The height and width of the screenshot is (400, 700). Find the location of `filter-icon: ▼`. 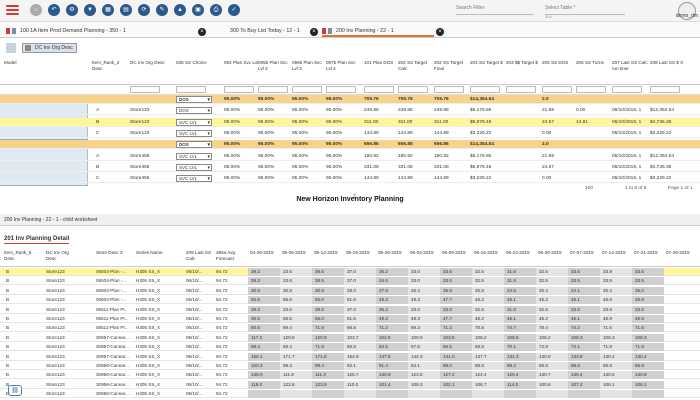

filter-icon: ▼ is located at coordinates (90, 10).